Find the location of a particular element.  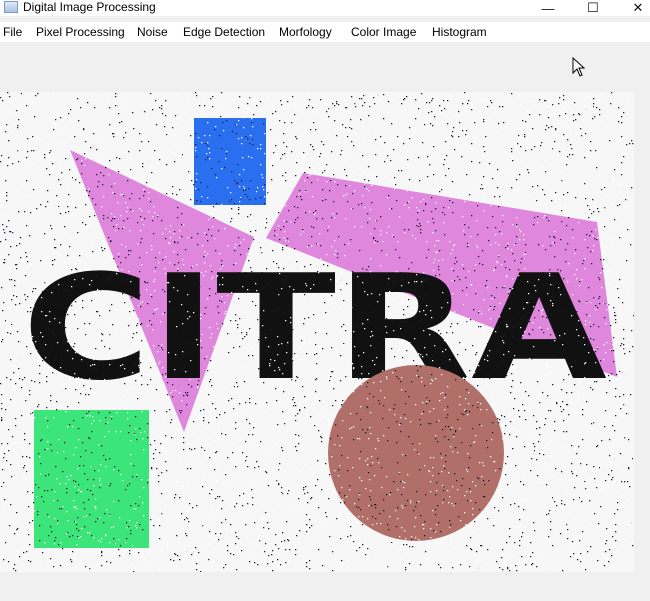

menu-color-image: Color Image is located at coordinates (383, 32).